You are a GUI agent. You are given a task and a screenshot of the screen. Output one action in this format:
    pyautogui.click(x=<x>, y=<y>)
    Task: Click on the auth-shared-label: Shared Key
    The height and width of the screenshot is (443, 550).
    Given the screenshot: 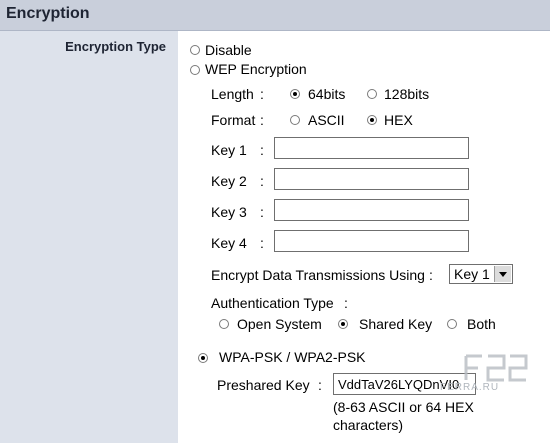 What is the action you would take?
    pyautogui.click(x=396, y=324)
    